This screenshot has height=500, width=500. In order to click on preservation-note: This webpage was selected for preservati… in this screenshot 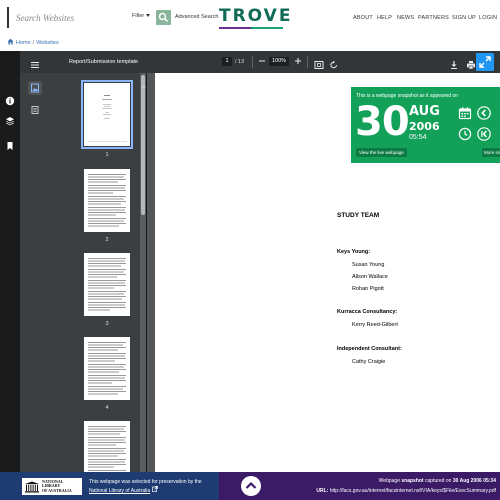, I will do `click(152, 486)`.